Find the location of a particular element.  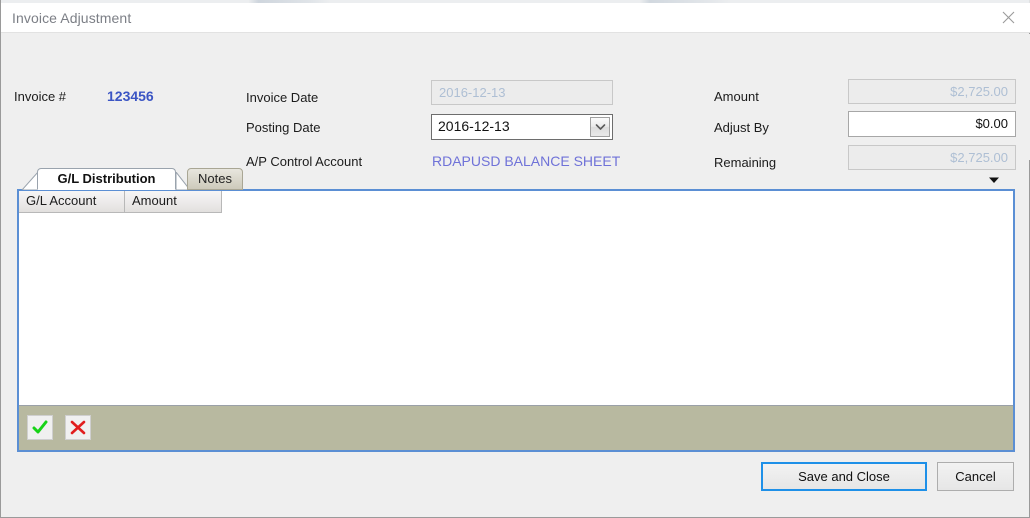

cross-icon is located at coordinates (78, 427).